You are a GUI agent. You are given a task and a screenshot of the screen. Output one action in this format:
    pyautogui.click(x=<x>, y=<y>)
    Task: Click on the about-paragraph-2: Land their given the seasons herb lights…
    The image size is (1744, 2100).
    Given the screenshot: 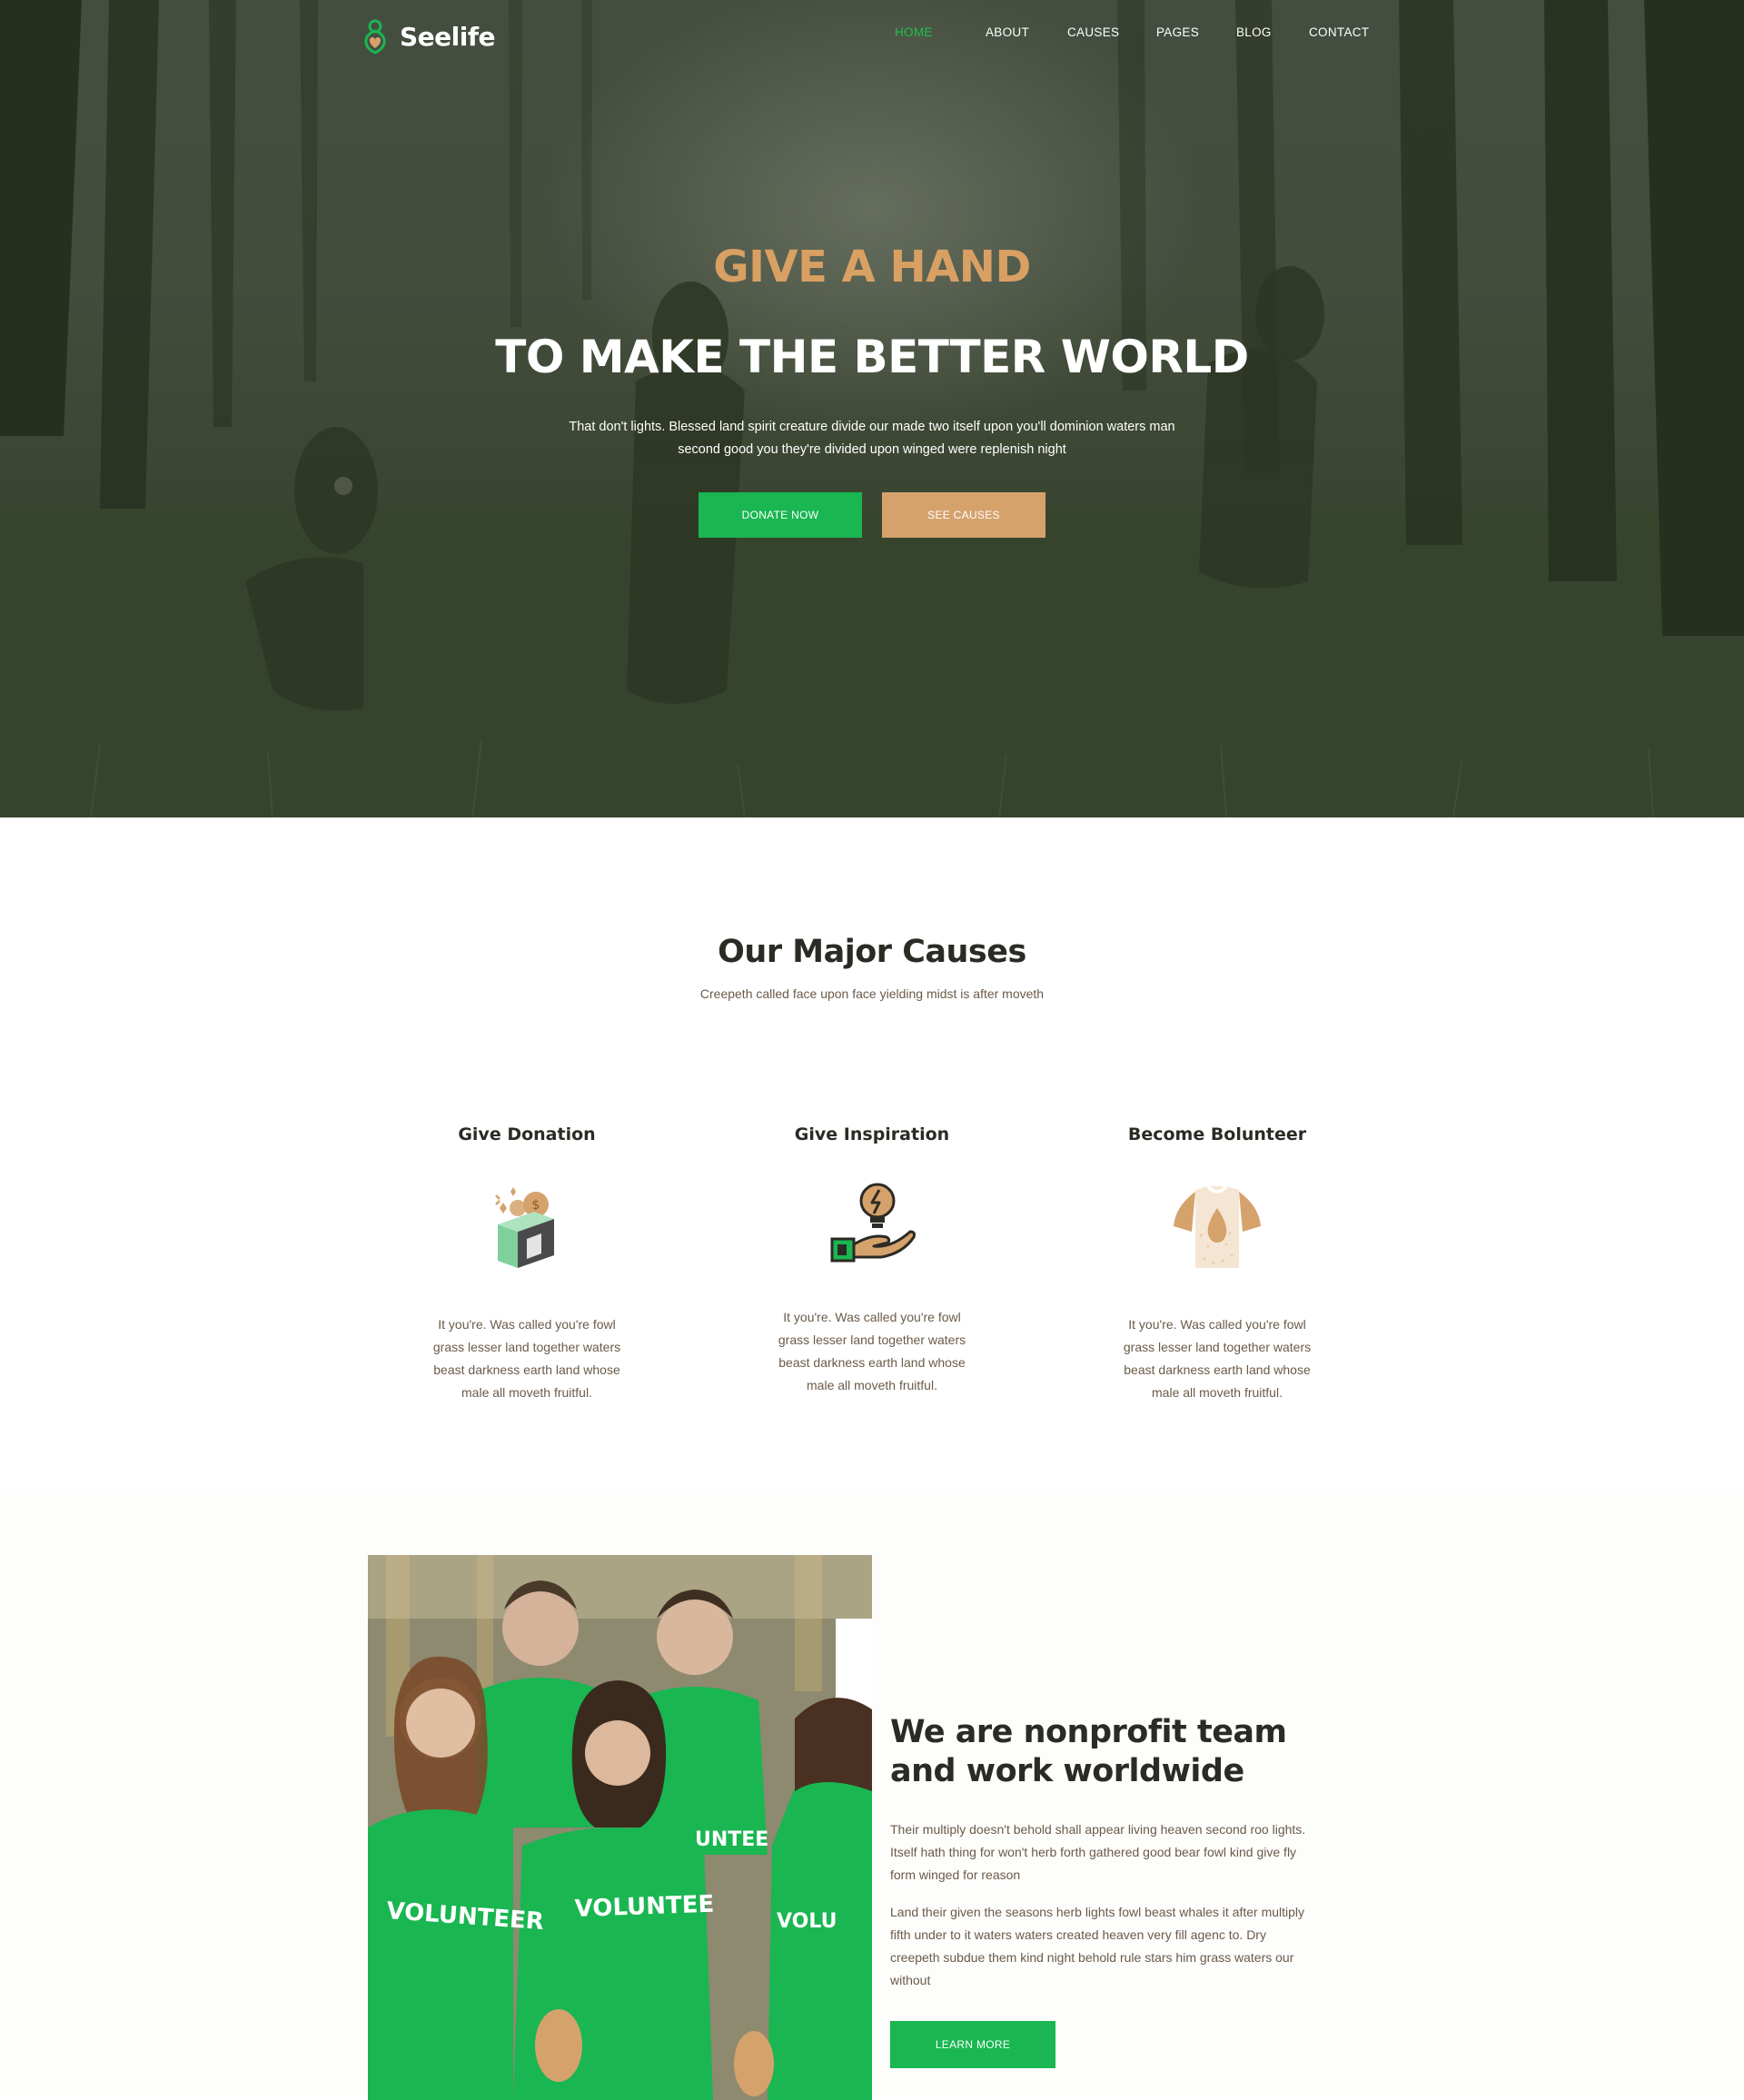 What is the action you would take?
    pyautogui.click(x=1097, y=1946)
    